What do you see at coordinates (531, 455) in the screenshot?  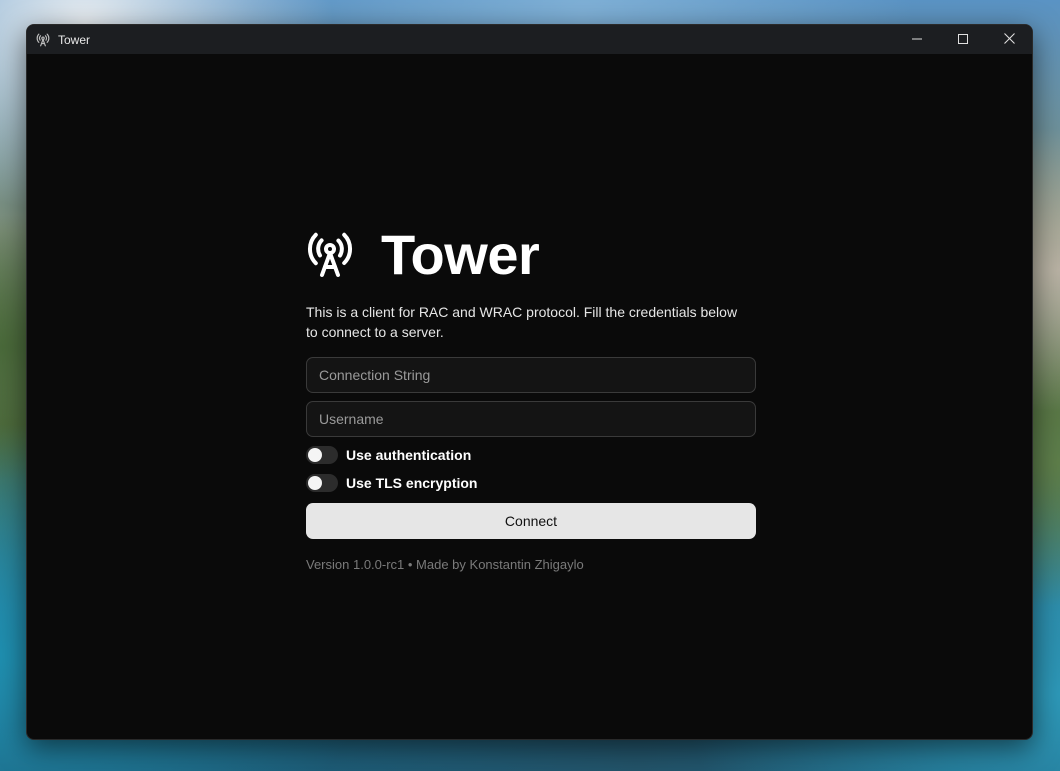 I see `use-authentication-row: Use authentication` at bounding box center [531, 455].